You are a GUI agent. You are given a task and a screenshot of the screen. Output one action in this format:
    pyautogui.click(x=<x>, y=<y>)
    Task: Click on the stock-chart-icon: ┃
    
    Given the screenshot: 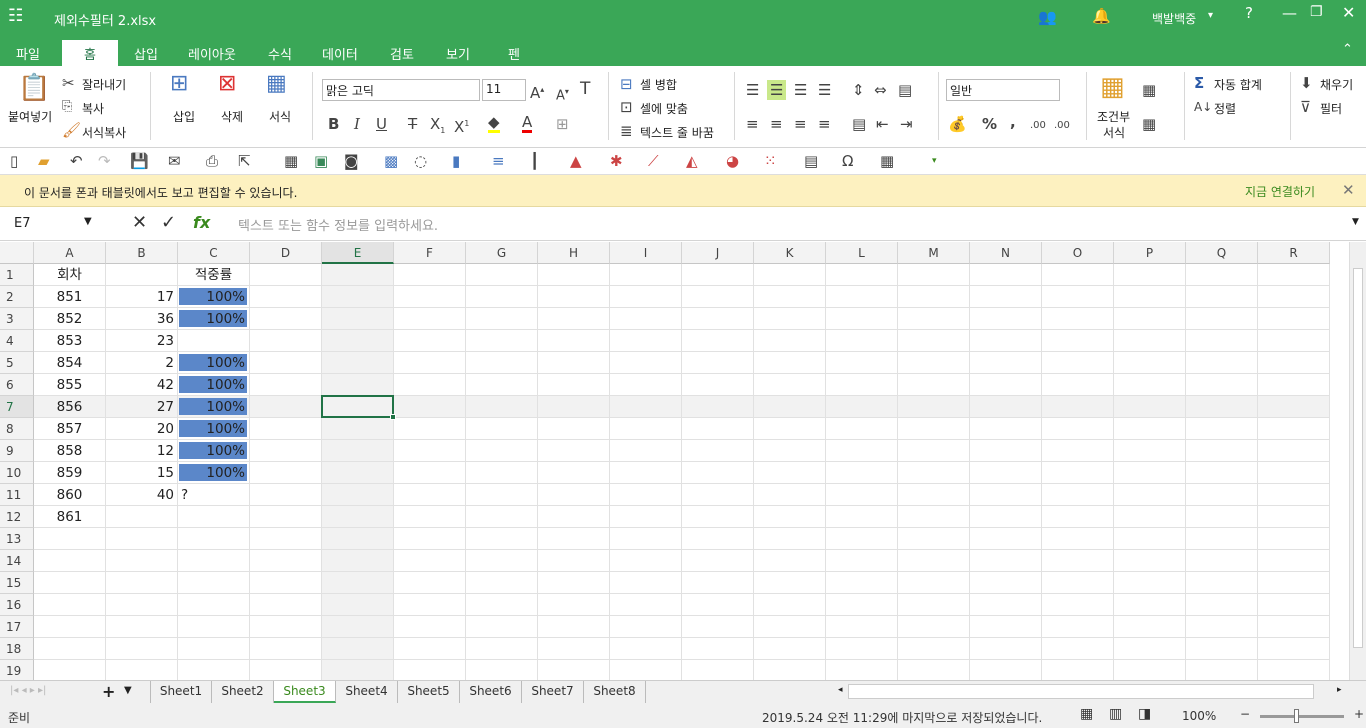 What is the action you would take?
    pyautogui.click(x=534, y=161)
    